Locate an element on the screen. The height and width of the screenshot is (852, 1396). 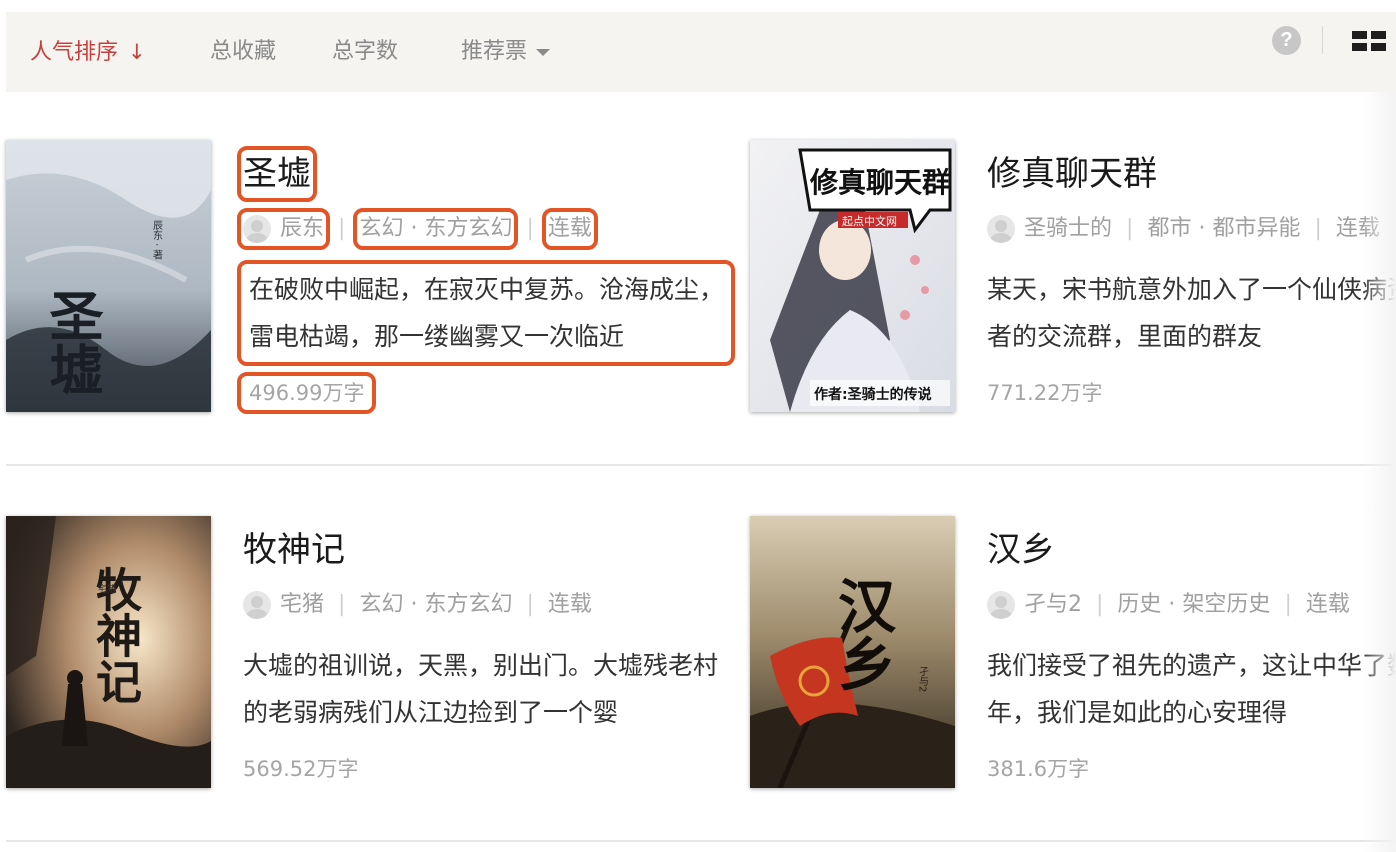
cover-title-text: 圣墟 is located at coordinates (72, 342).